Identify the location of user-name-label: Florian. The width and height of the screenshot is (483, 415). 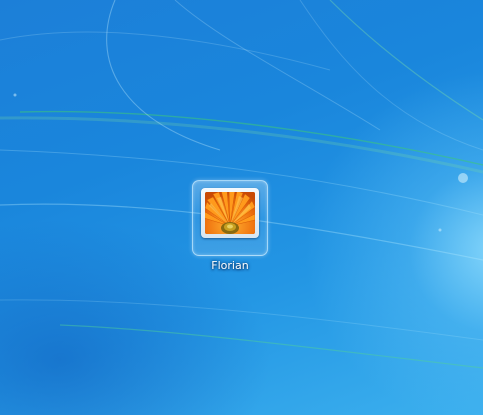
(230, 265).